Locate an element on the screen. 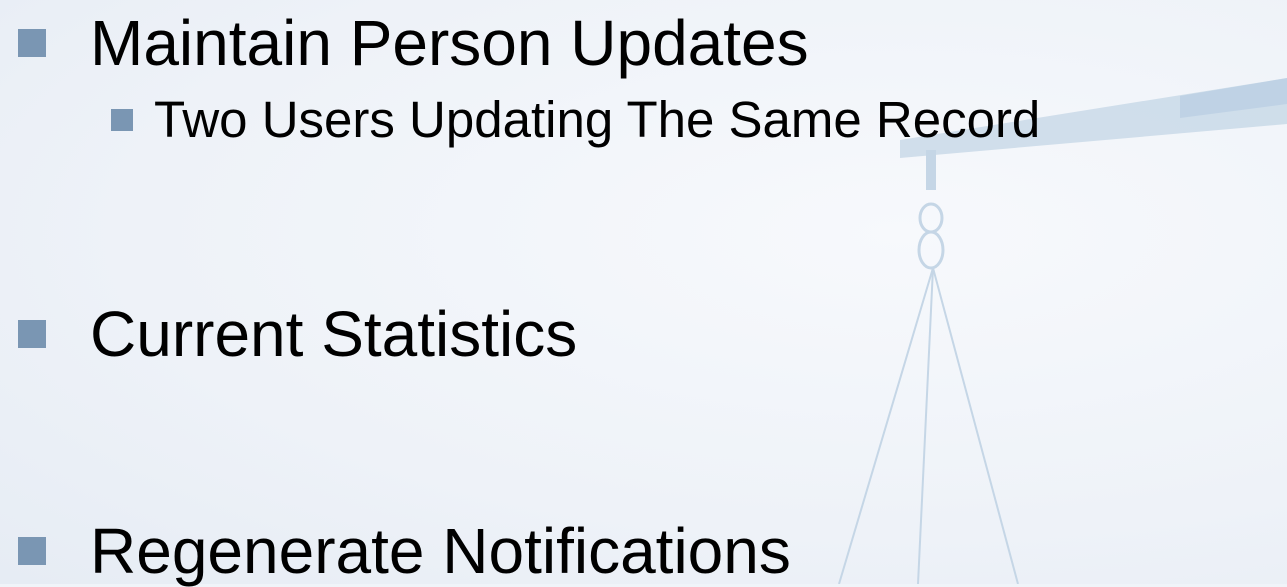 Image resolution: width=1287 pixels, height=587 pixels. bullet-item-regenerate-notifications: Regenerate Notifications is located at coordinates (404, 551).